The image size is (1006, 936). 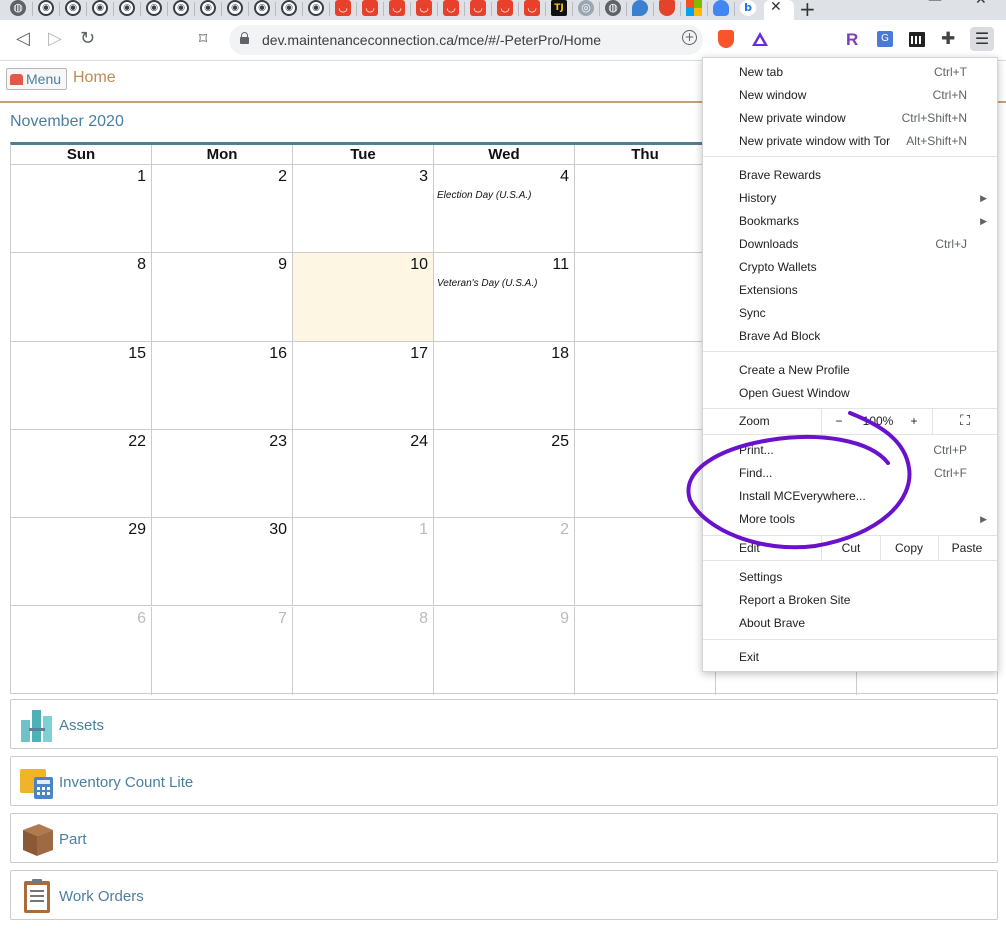 I want to click on calendar-day-cell: 6, so click(x=81, y=650).